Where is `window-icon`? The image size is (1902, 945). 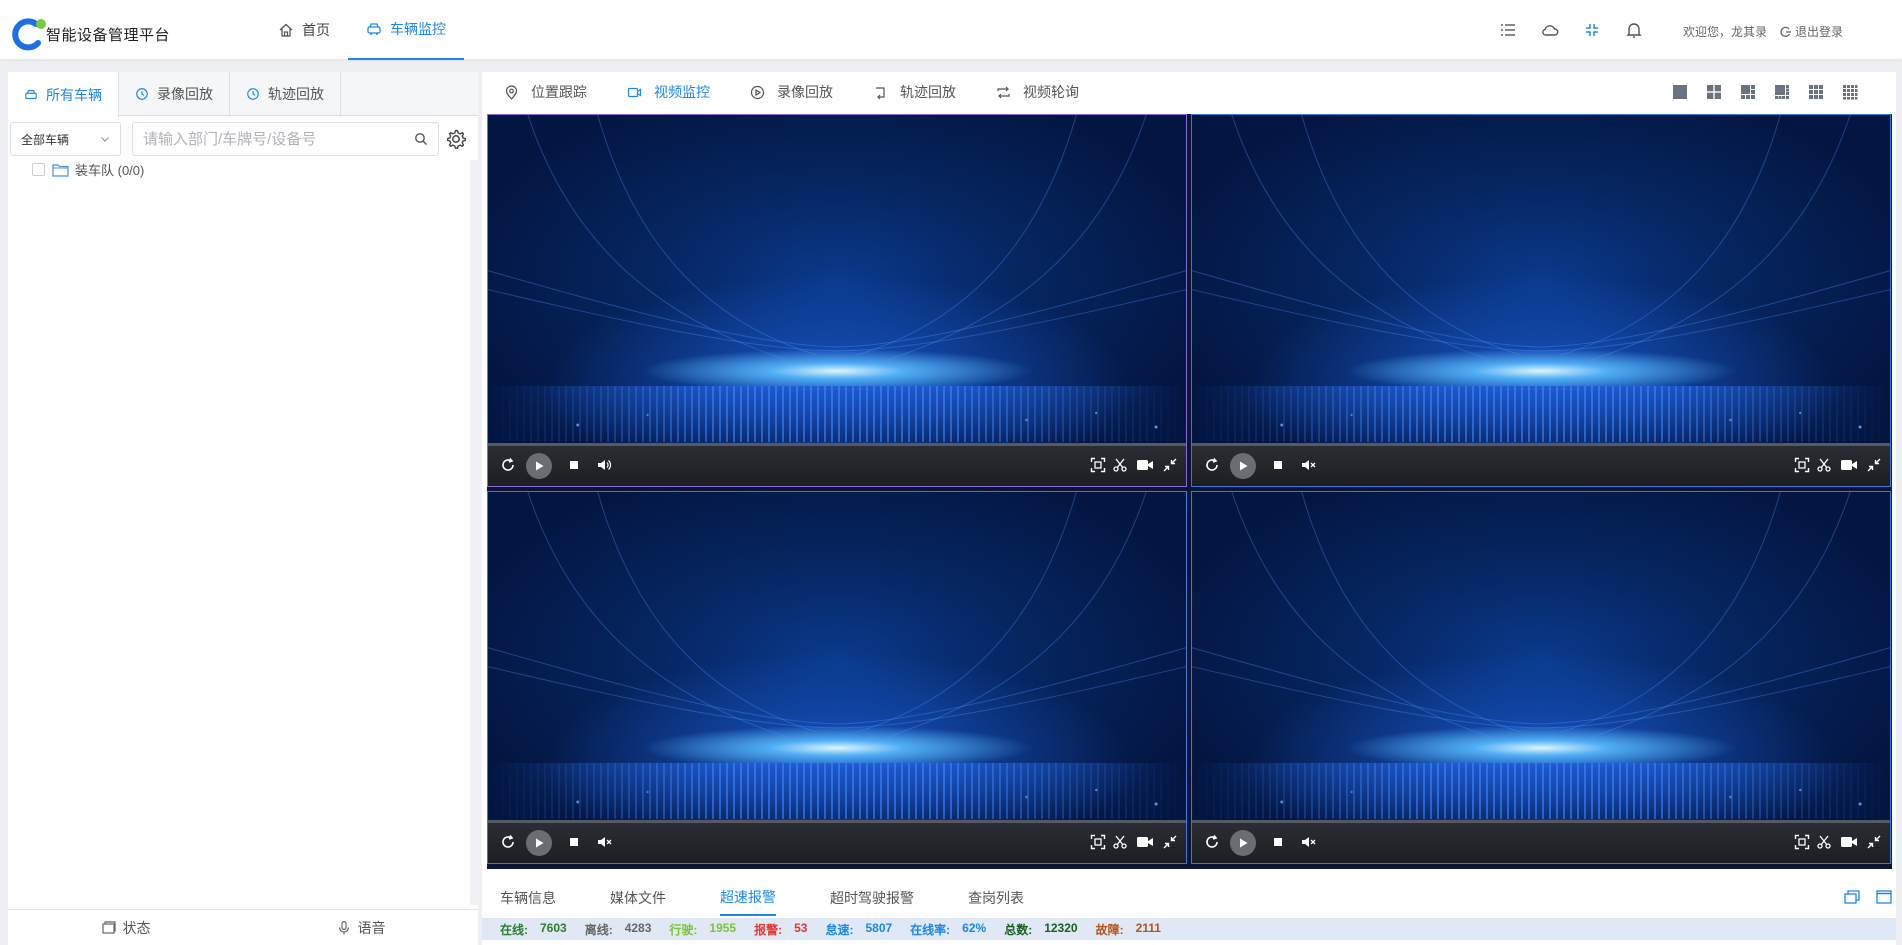 window-icon is located at coordinates (108, 927).